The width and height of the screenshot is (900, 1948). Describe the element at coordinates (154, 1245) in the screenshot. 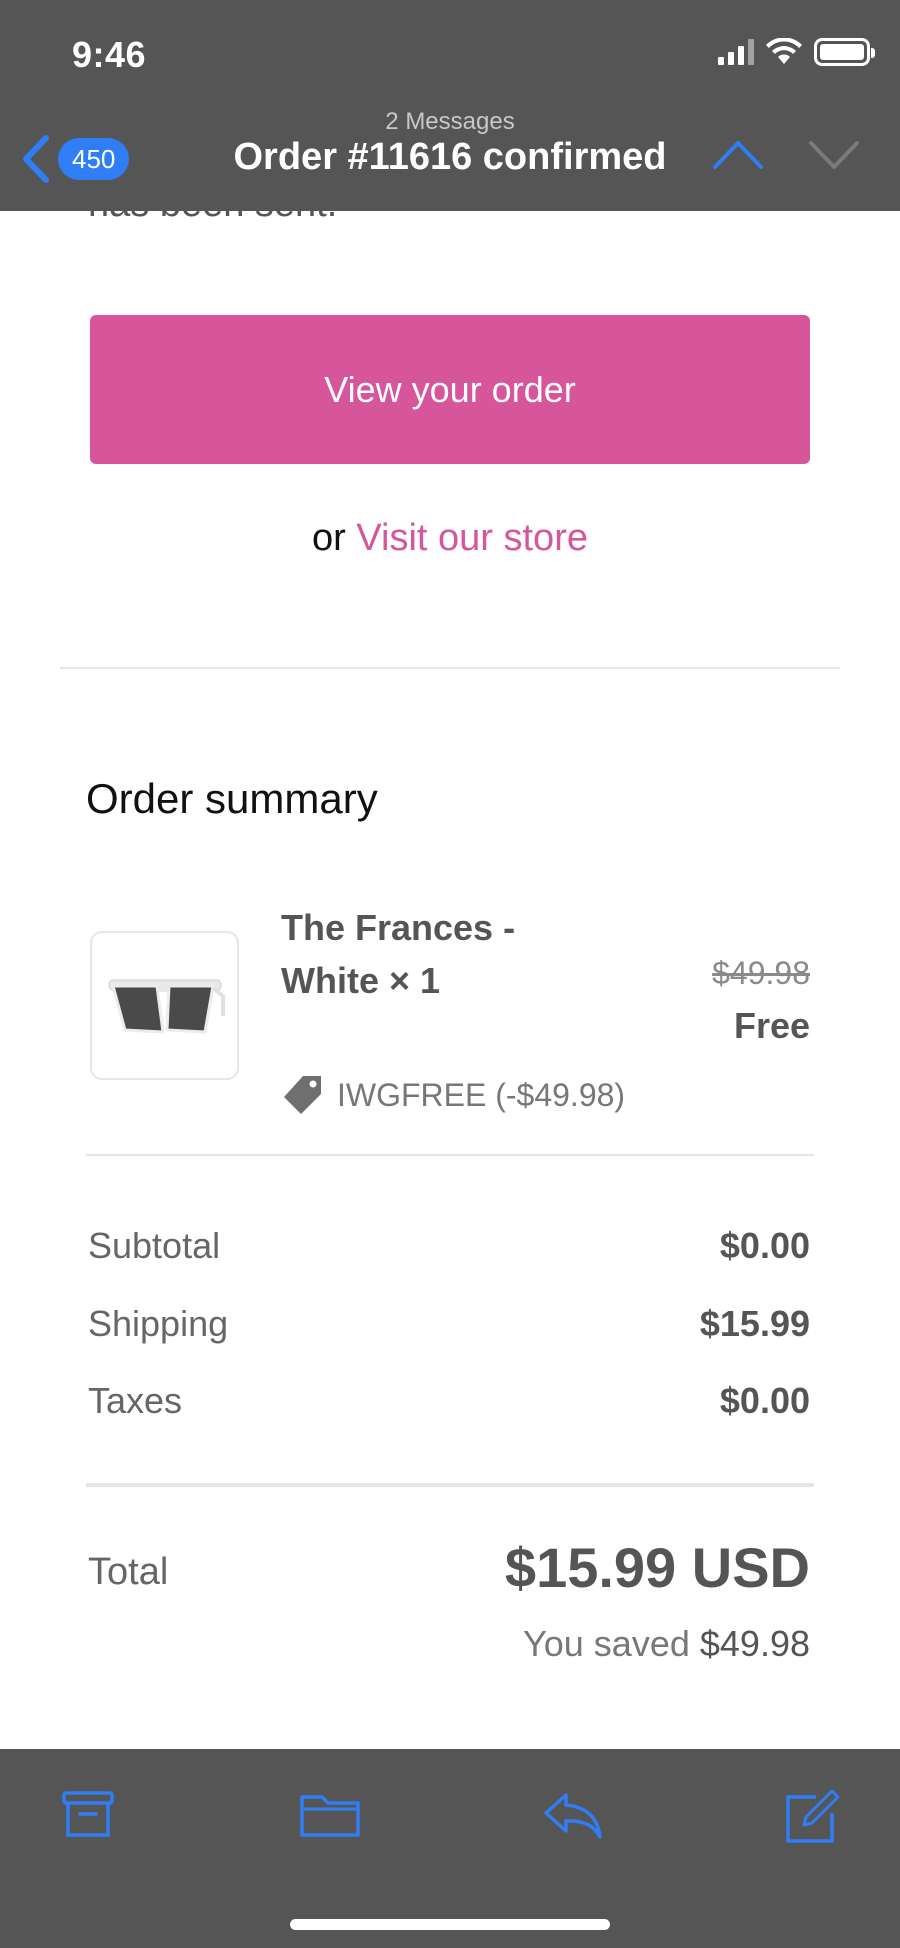

I see `subtotal-label: Subtotal` at that location.